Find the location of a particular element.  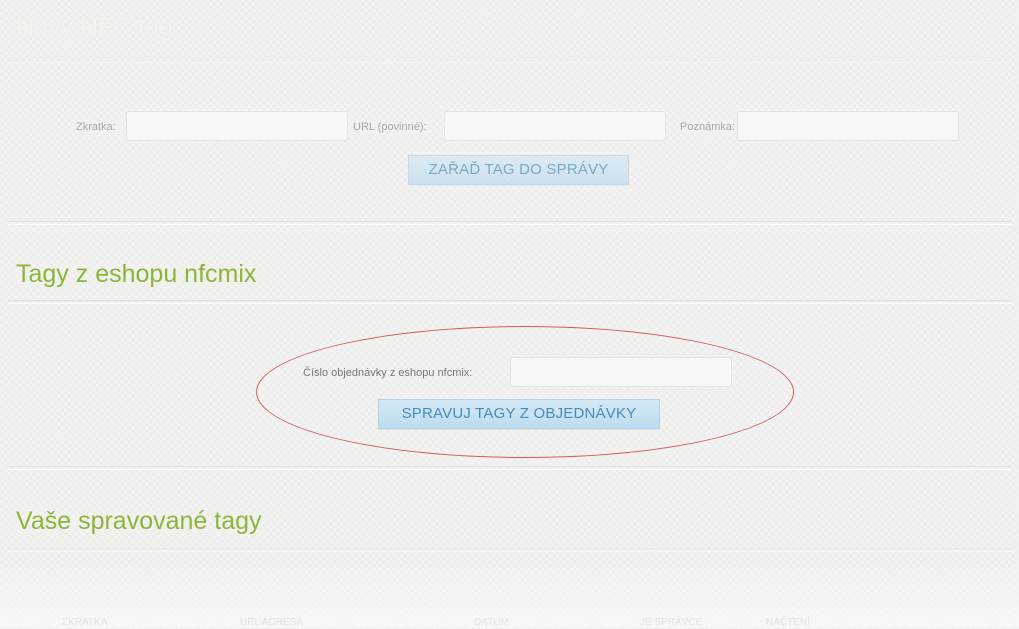

manage-order-tags-button: SPRAVUJ TAGY Z OBJEDNÁVKY is located at coordinates (519, 414).